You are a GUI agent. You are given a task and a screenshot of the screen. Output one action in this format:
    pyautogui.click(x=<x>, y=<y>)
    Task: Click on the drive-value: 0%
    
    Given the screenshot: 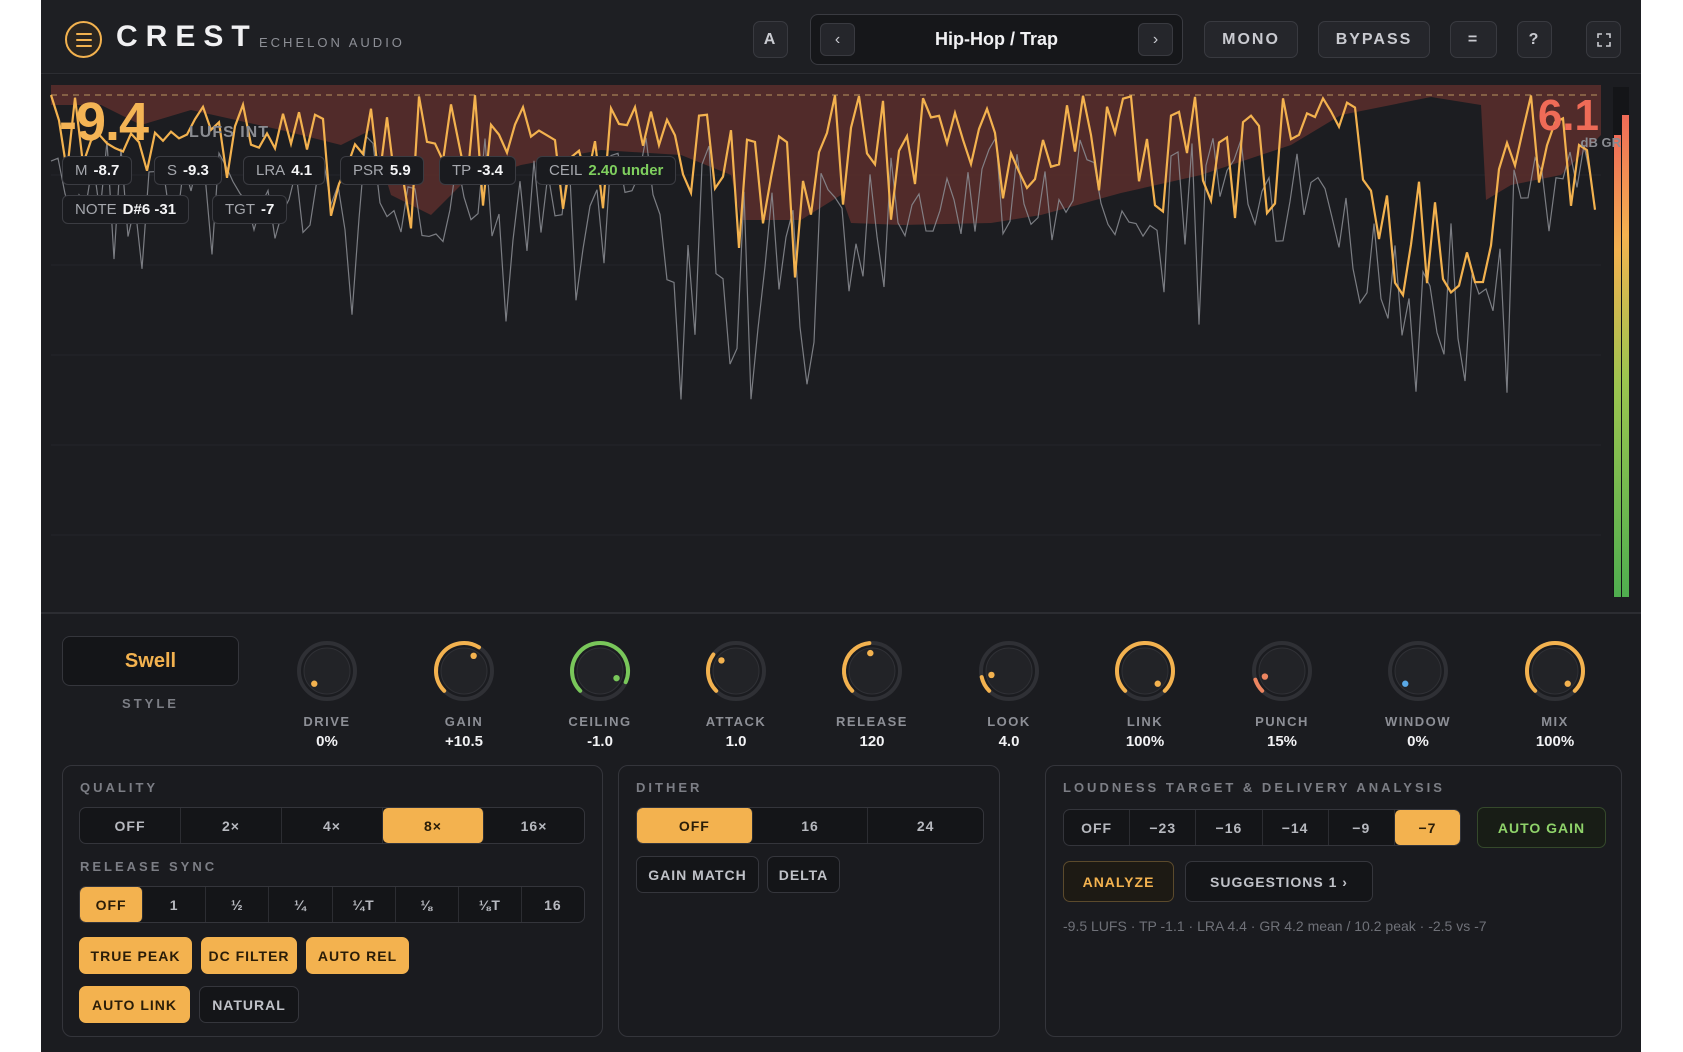 What is the action you would take?
    pyautogui.click(x=327, y=741)
    